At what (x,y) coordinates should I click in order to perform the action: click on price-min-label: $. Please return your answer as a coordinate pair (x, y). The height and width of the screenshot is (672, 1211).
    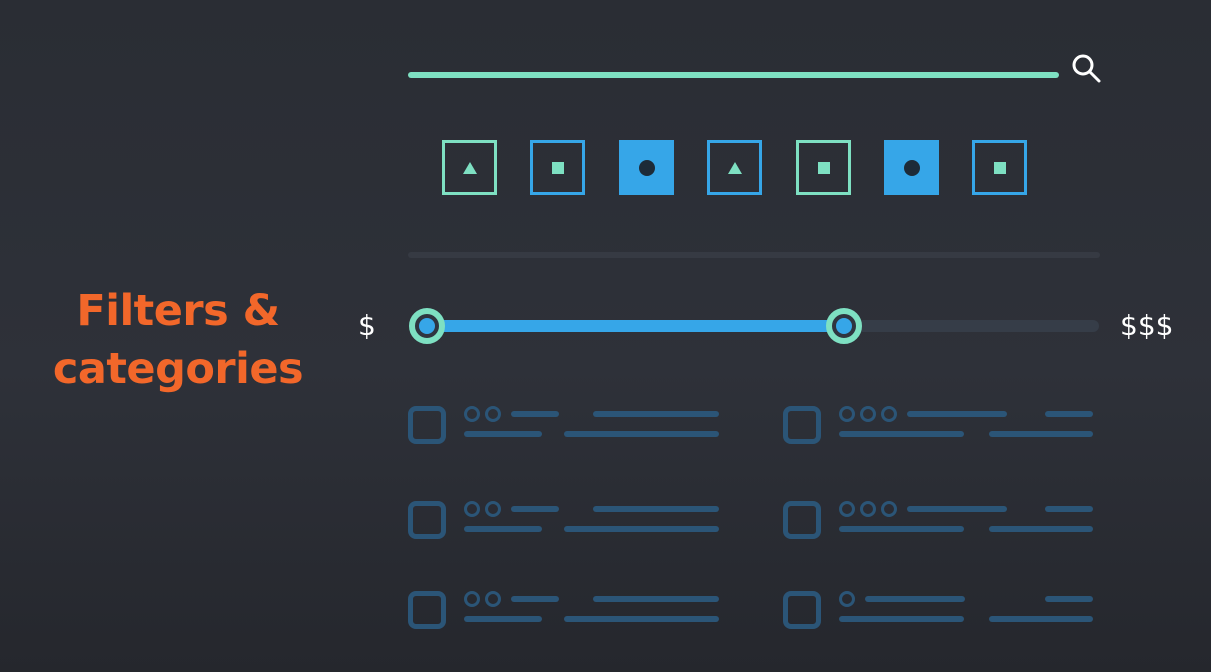
    Looking at the image, I should click on (367, 325).